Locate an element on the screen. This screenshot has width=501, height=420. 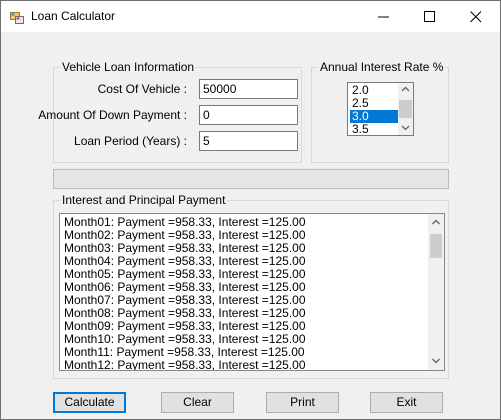
progress-bar is located at coordinates (251, 179).